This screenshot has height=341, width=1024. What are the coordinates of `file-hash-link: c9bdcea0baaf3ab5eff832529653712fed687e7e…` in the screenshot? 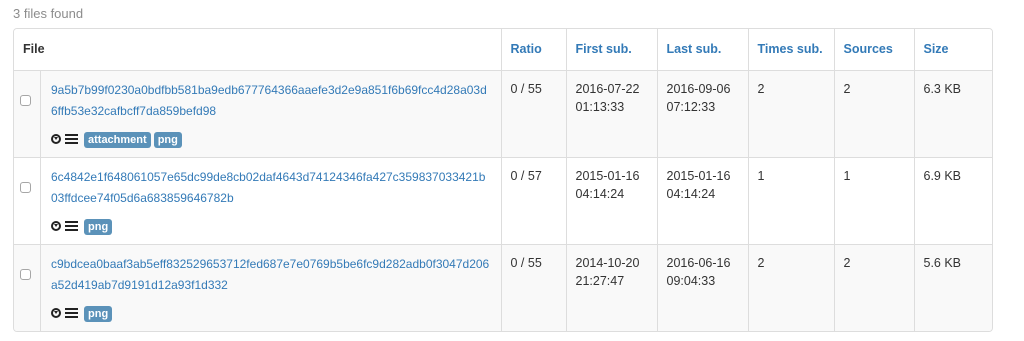 It's located at (271, 275).